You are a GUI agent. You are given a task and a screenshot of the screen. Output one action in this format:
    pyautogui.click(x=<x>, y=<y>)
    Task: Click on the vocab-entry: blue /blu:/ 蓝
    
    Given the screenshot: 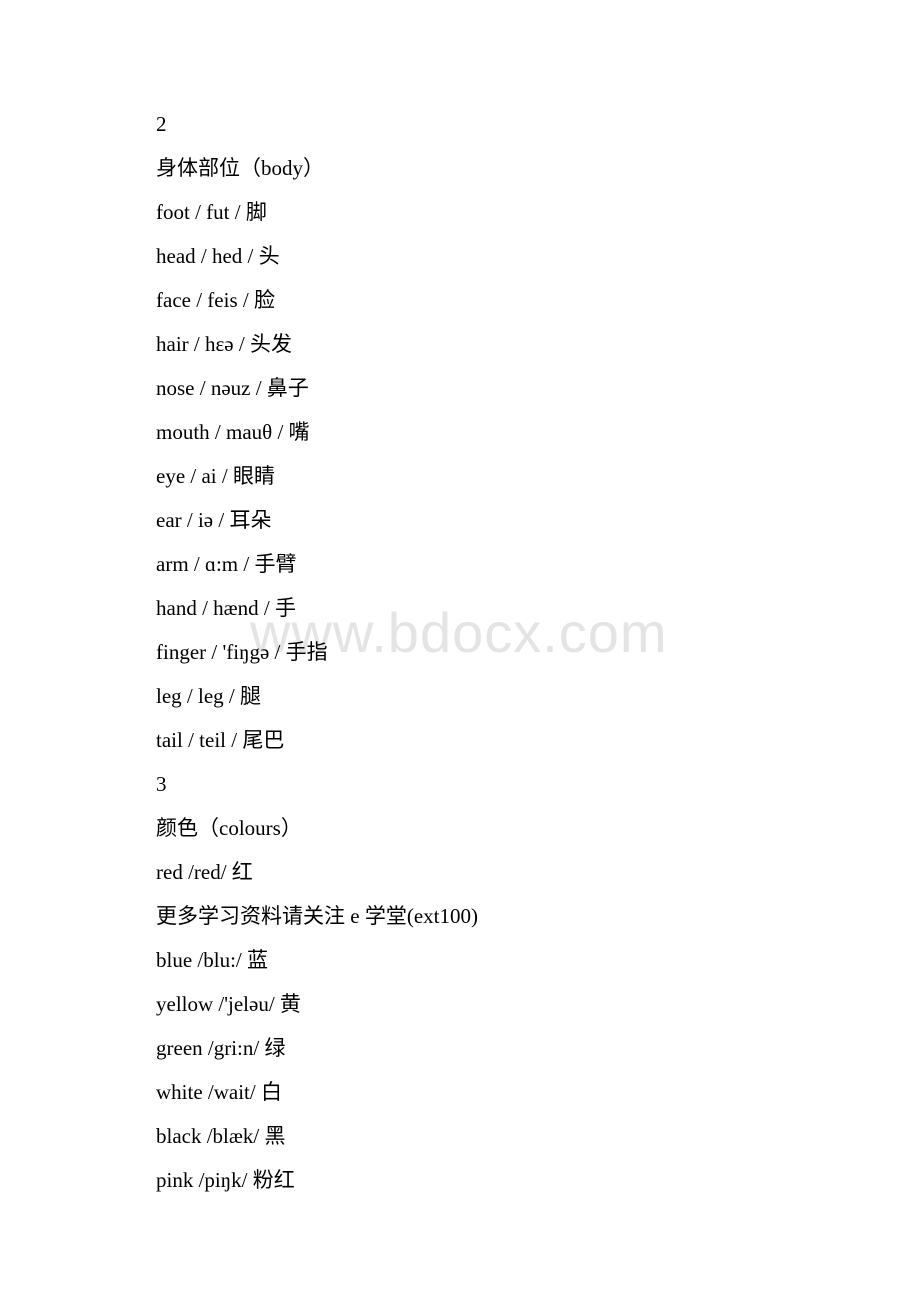 What is the action you would take?
    pyautogui.click(x=212, y=960)
    